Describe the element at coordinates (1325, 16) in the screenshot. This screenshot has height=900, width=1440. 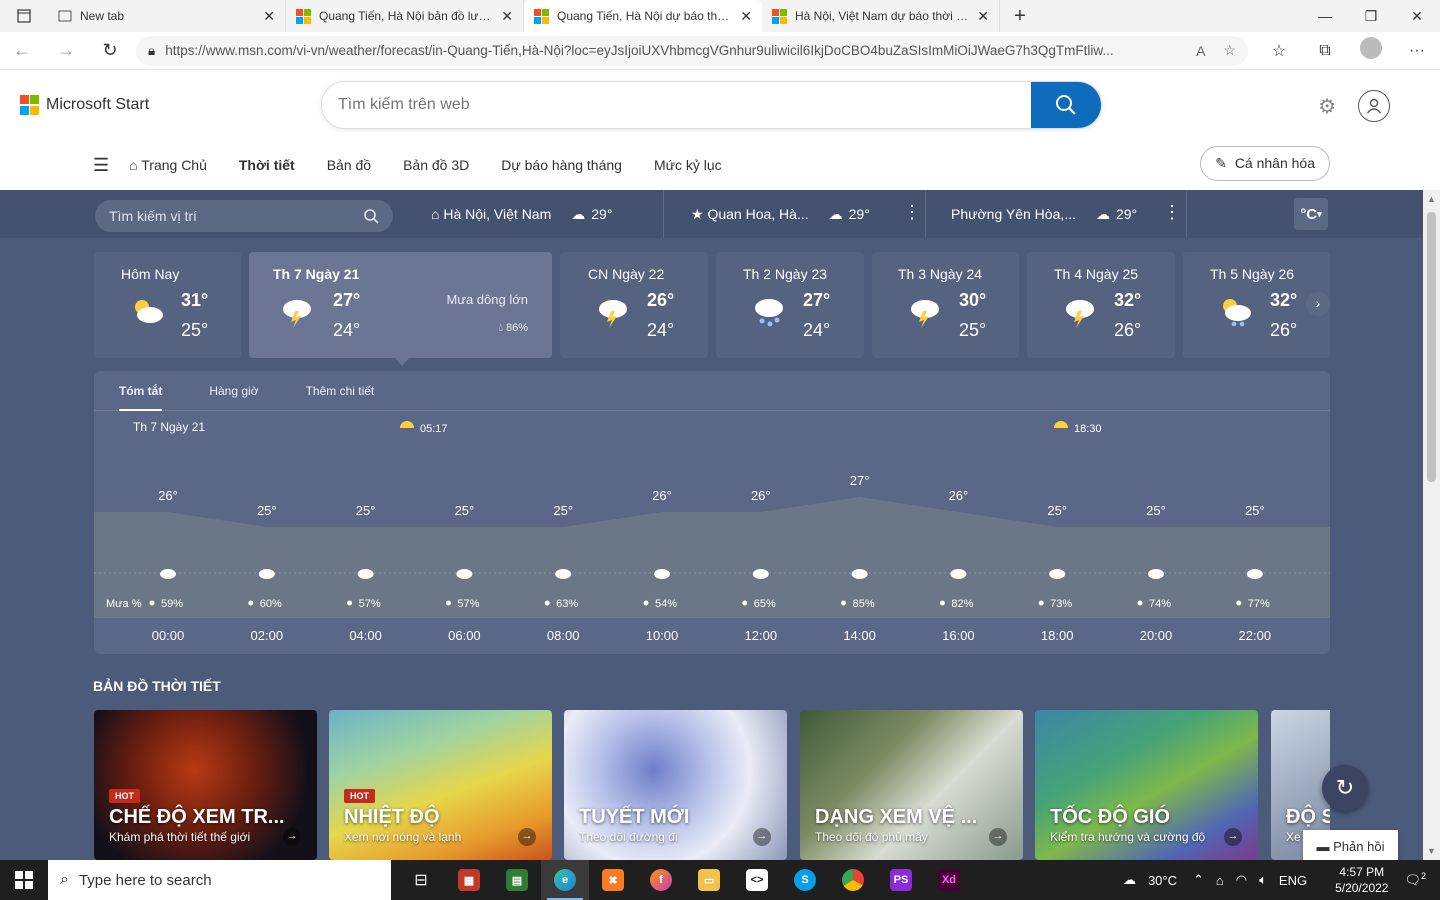
I see `minimize-icon: —` at that location.